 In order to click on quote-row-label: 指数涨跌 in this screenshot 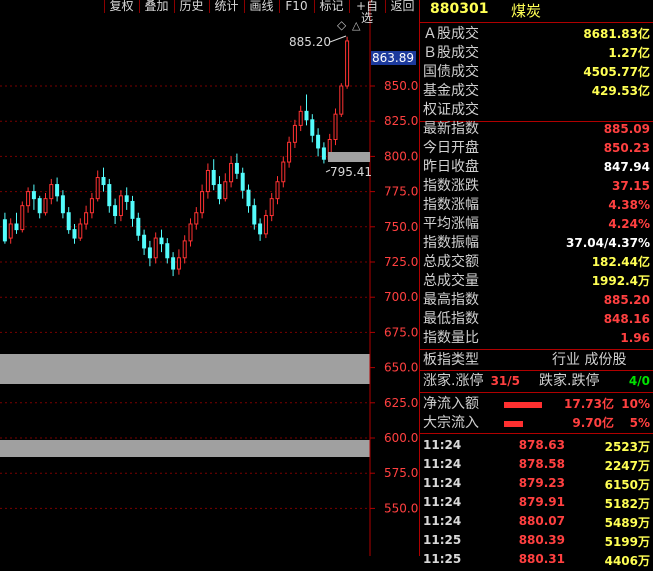, I will do `click(451, 186)`.